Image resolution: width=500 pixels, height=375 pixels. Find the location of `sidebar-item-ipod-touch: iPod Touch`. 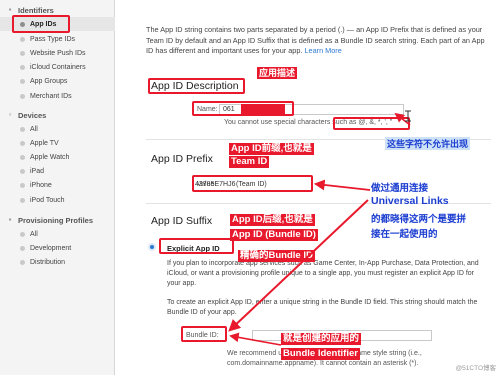

sidebar-item-ipod-touch: iPod Touch is located at coordinates (57, 200).